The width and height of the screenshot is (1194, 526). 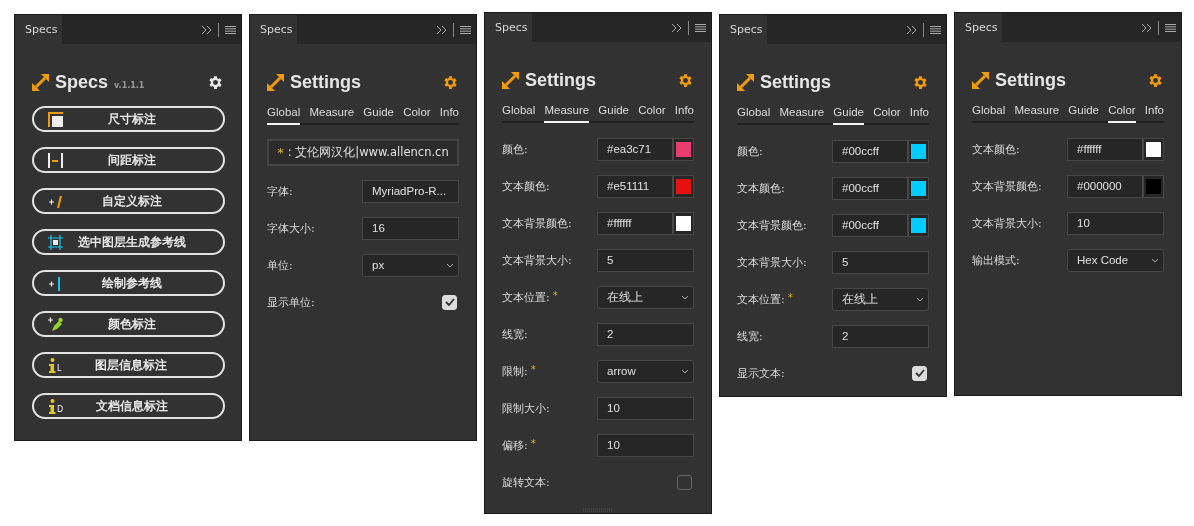 What do you see at coordinates (515, 445) in the screenshot?
I see `field-label: 偏移:` at bounding box center [515, 445].